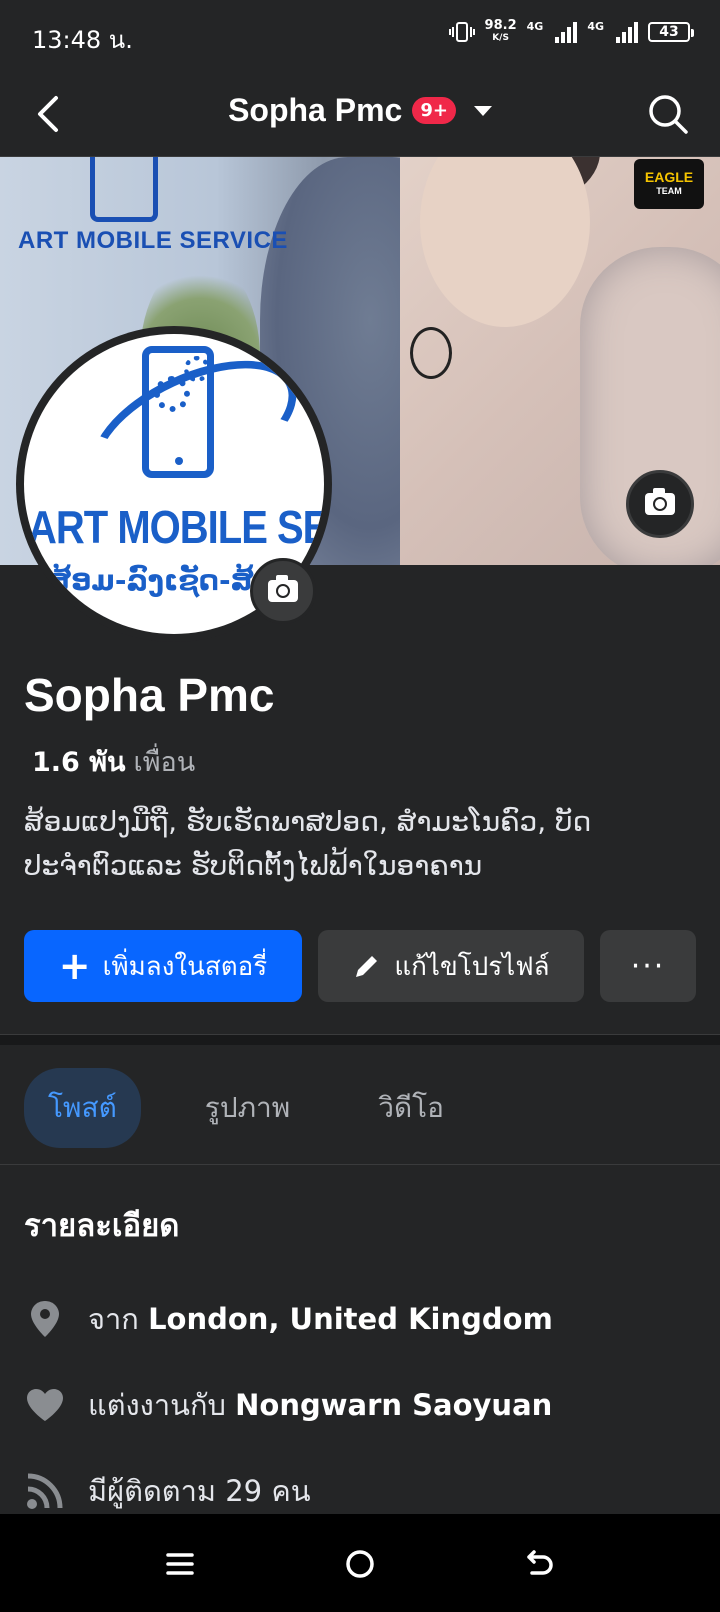 The height and width of the screenshot is (1612, 720). Describe the element at coordinates (367, 966) in the screenshot. I see `pencil-icon` at that location.